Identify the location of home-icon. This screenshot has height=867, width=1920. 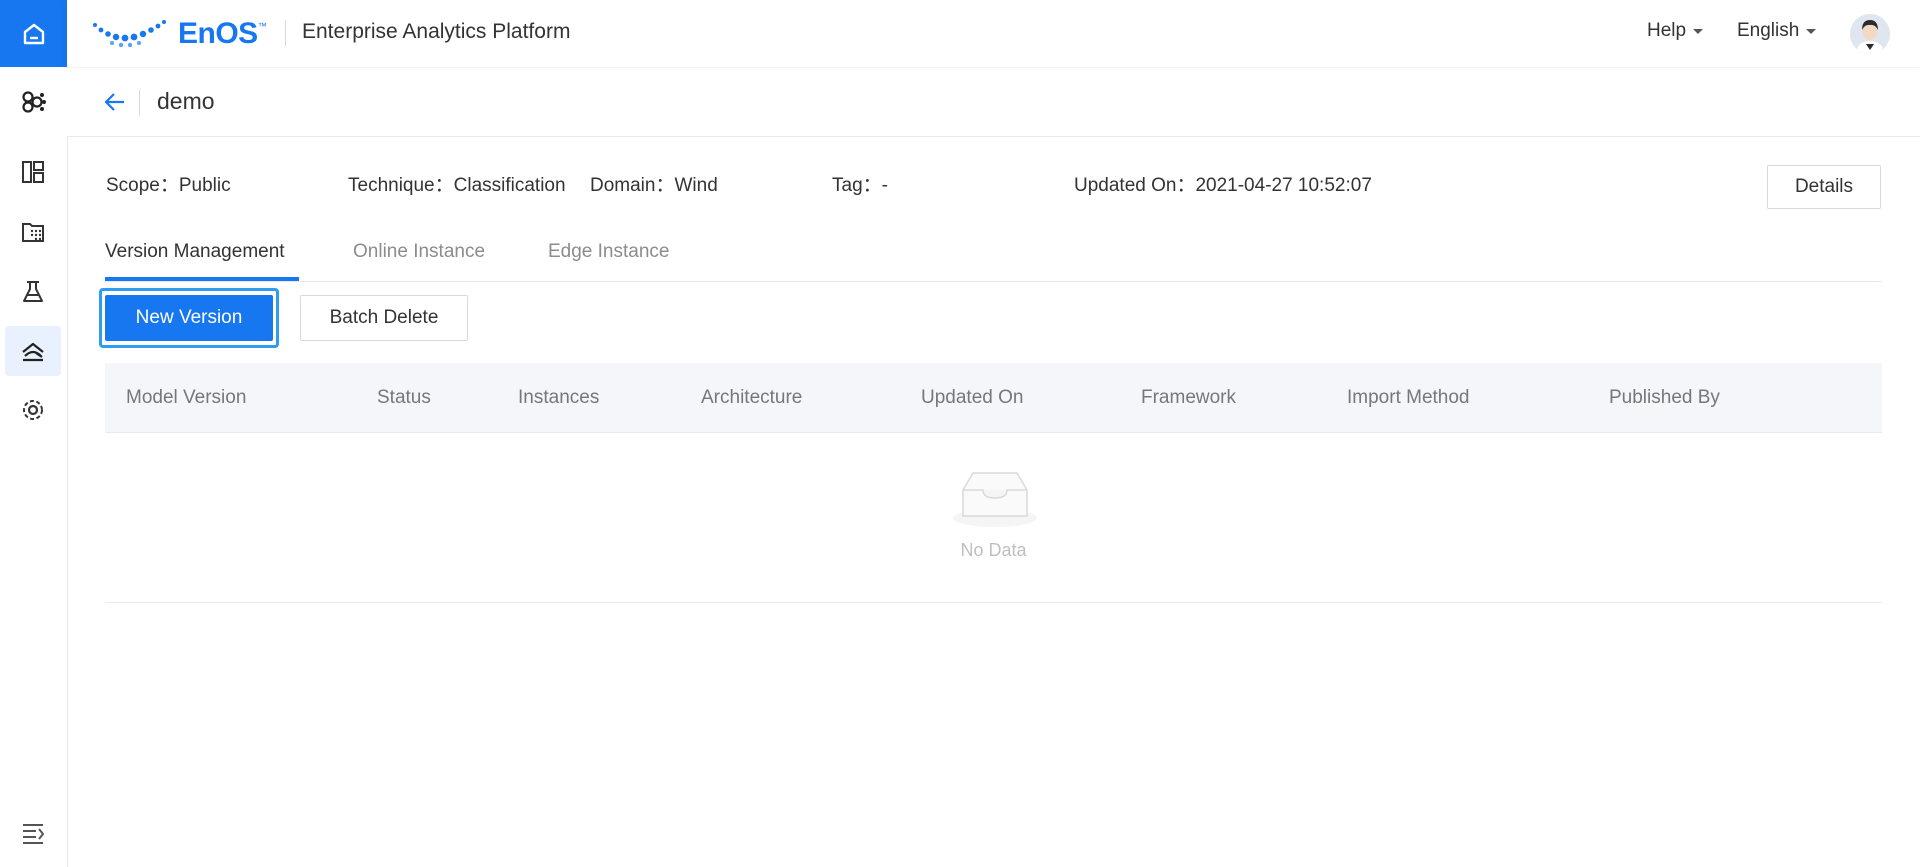
(33, 33).